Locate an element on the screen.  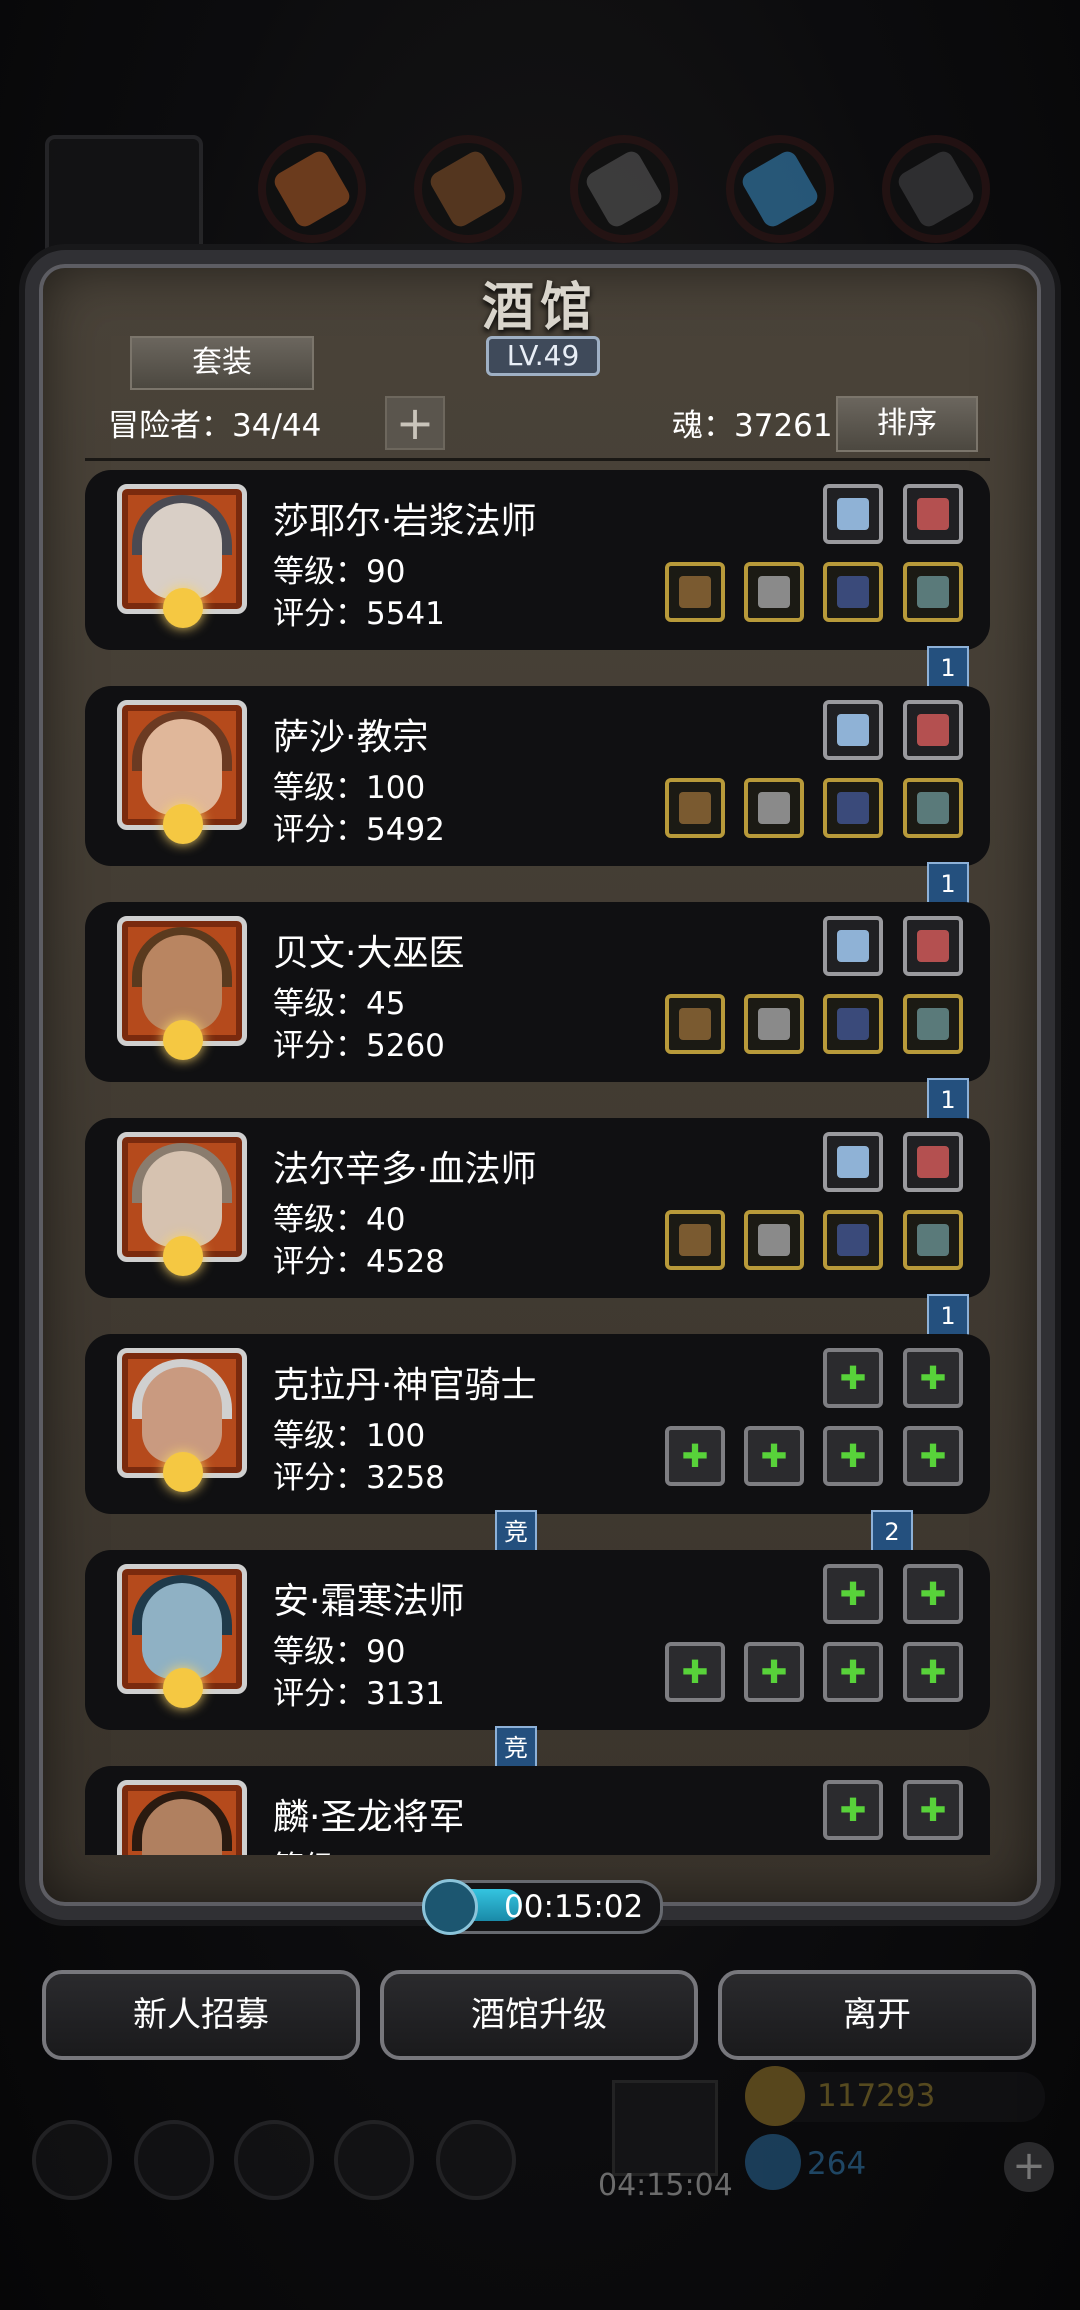
upgrade-tavern-button: 酒馆升级 is located at coordinates (539, 2015).